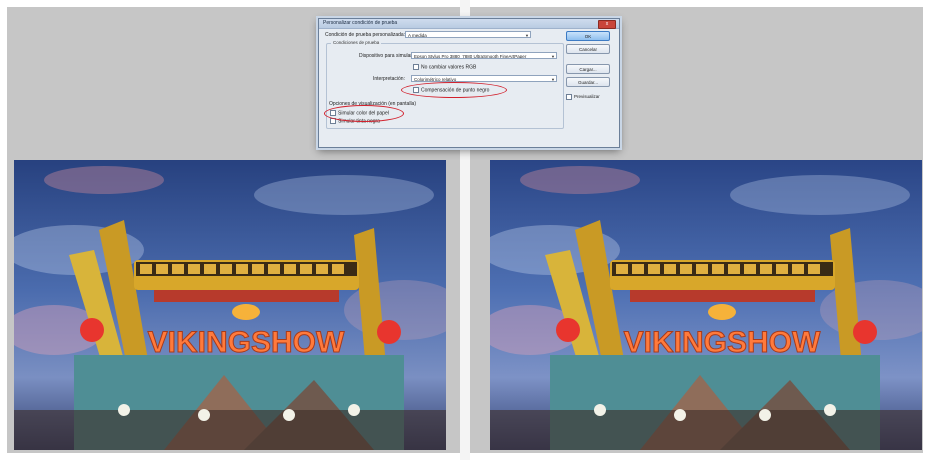  I want to click on close-button: x, so click(607, 24).